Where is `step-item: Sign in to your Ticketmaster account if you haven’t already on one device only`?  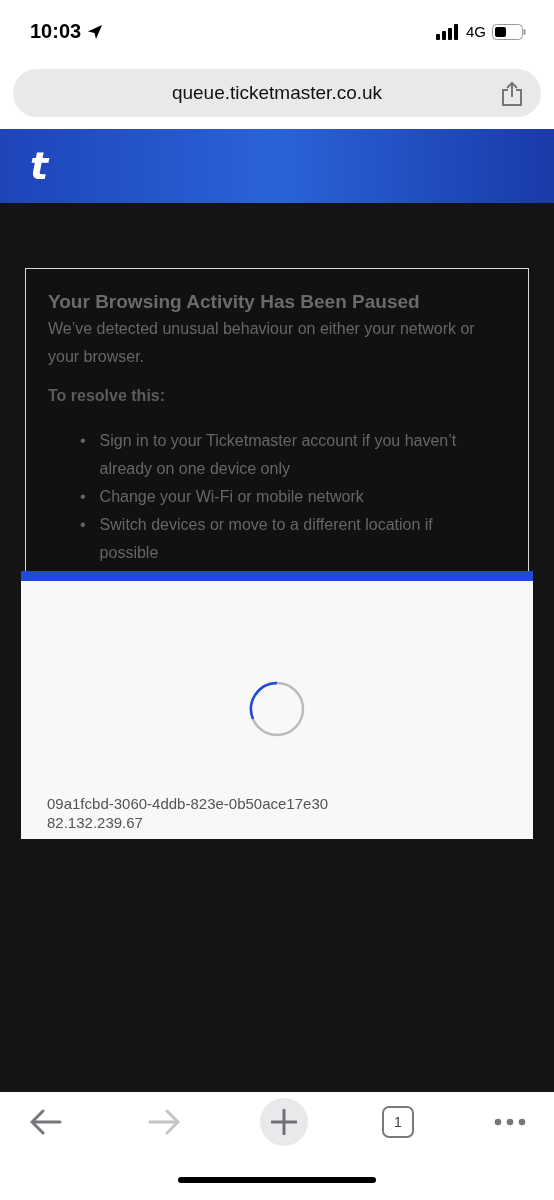
step-item: Sign in to your Ticketmaster account if you haven’t already on one device only is located at coordinates (278, 454).